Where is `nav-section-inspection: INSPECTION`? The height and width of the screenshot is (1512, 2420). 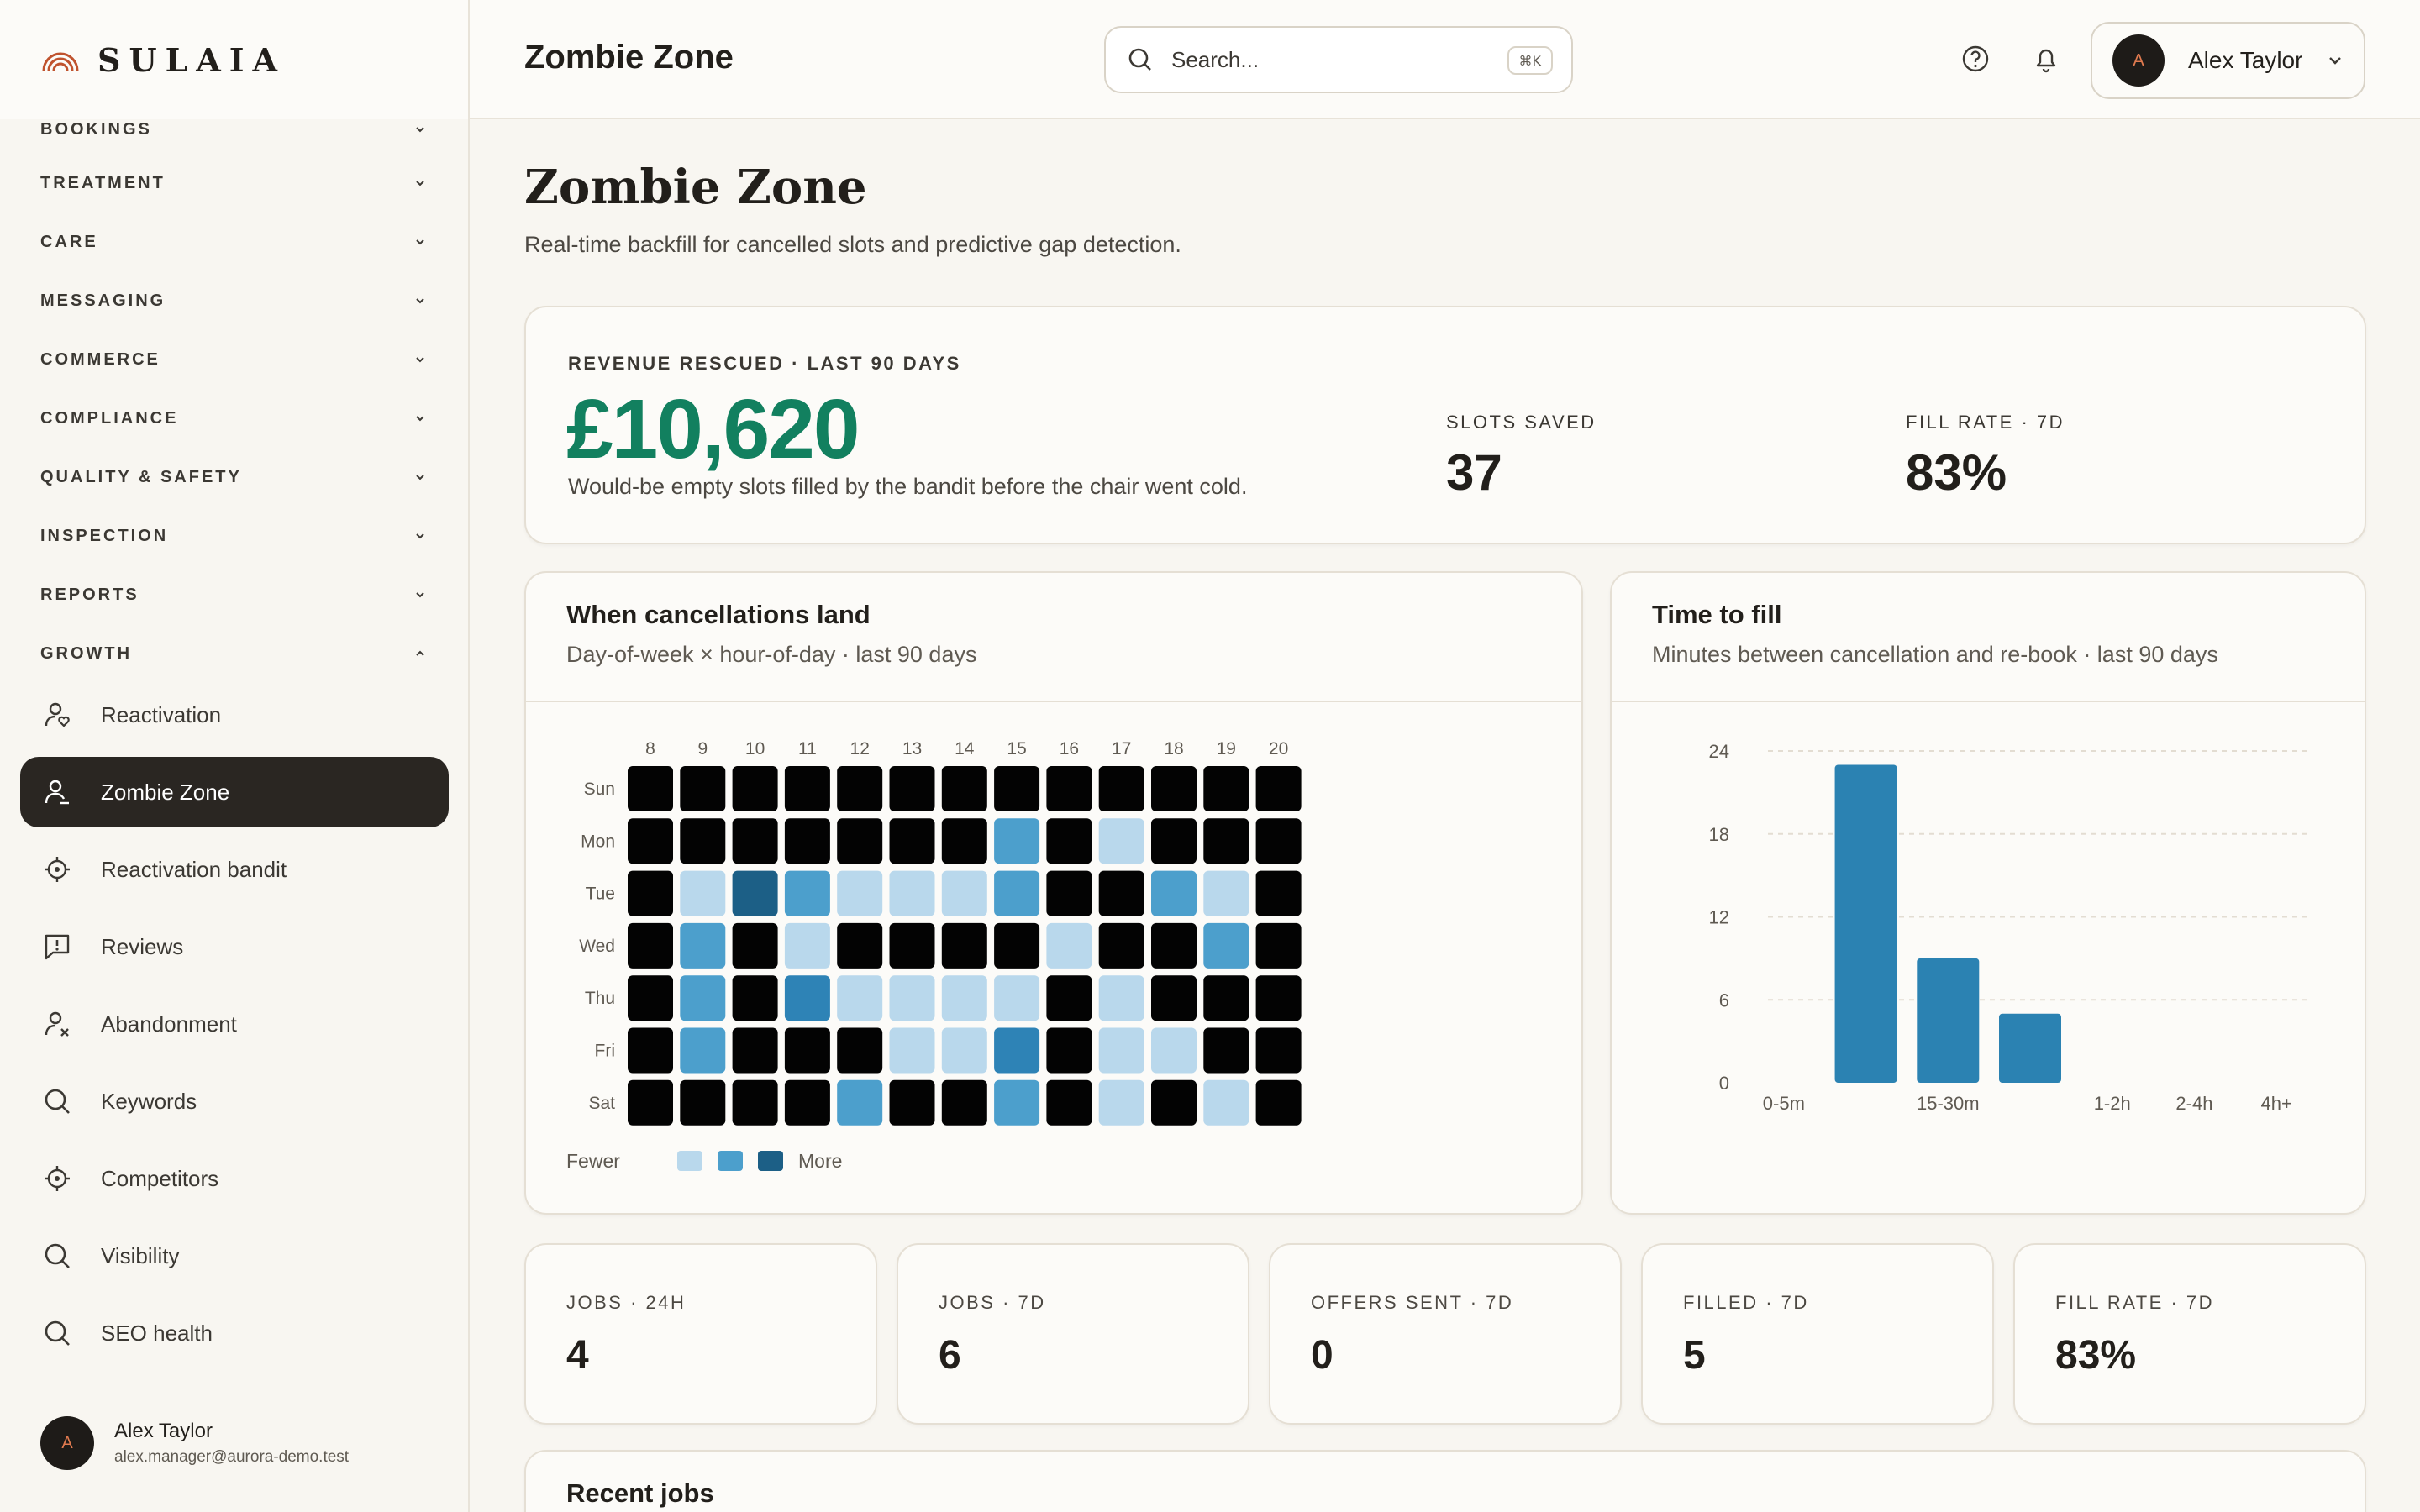
nav-section-inspection: INSPECTION is located at coordinates (233, 536).